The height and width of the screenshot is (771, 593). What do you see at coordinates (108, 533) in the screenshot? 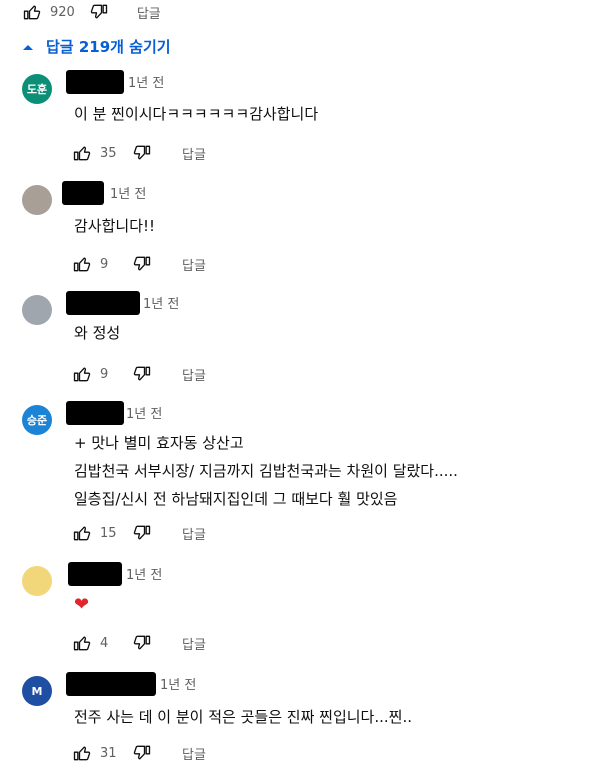
I see `like-count: 15` at bounding box center [108, 533].